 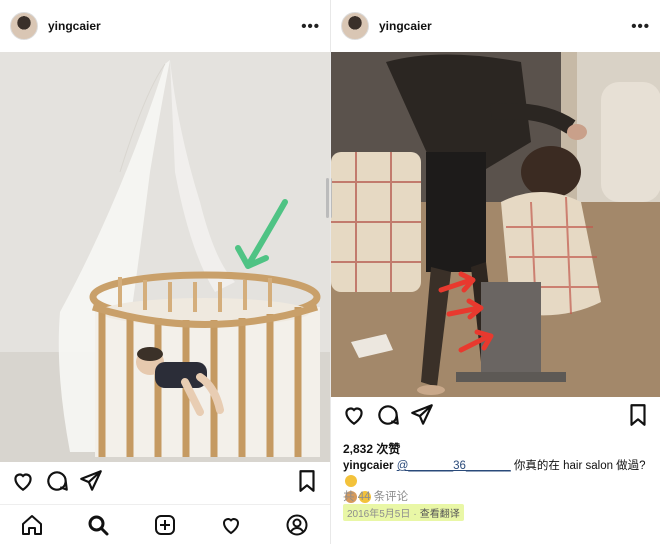 I want to click on add-post-icon, so click(x=165, y=525).